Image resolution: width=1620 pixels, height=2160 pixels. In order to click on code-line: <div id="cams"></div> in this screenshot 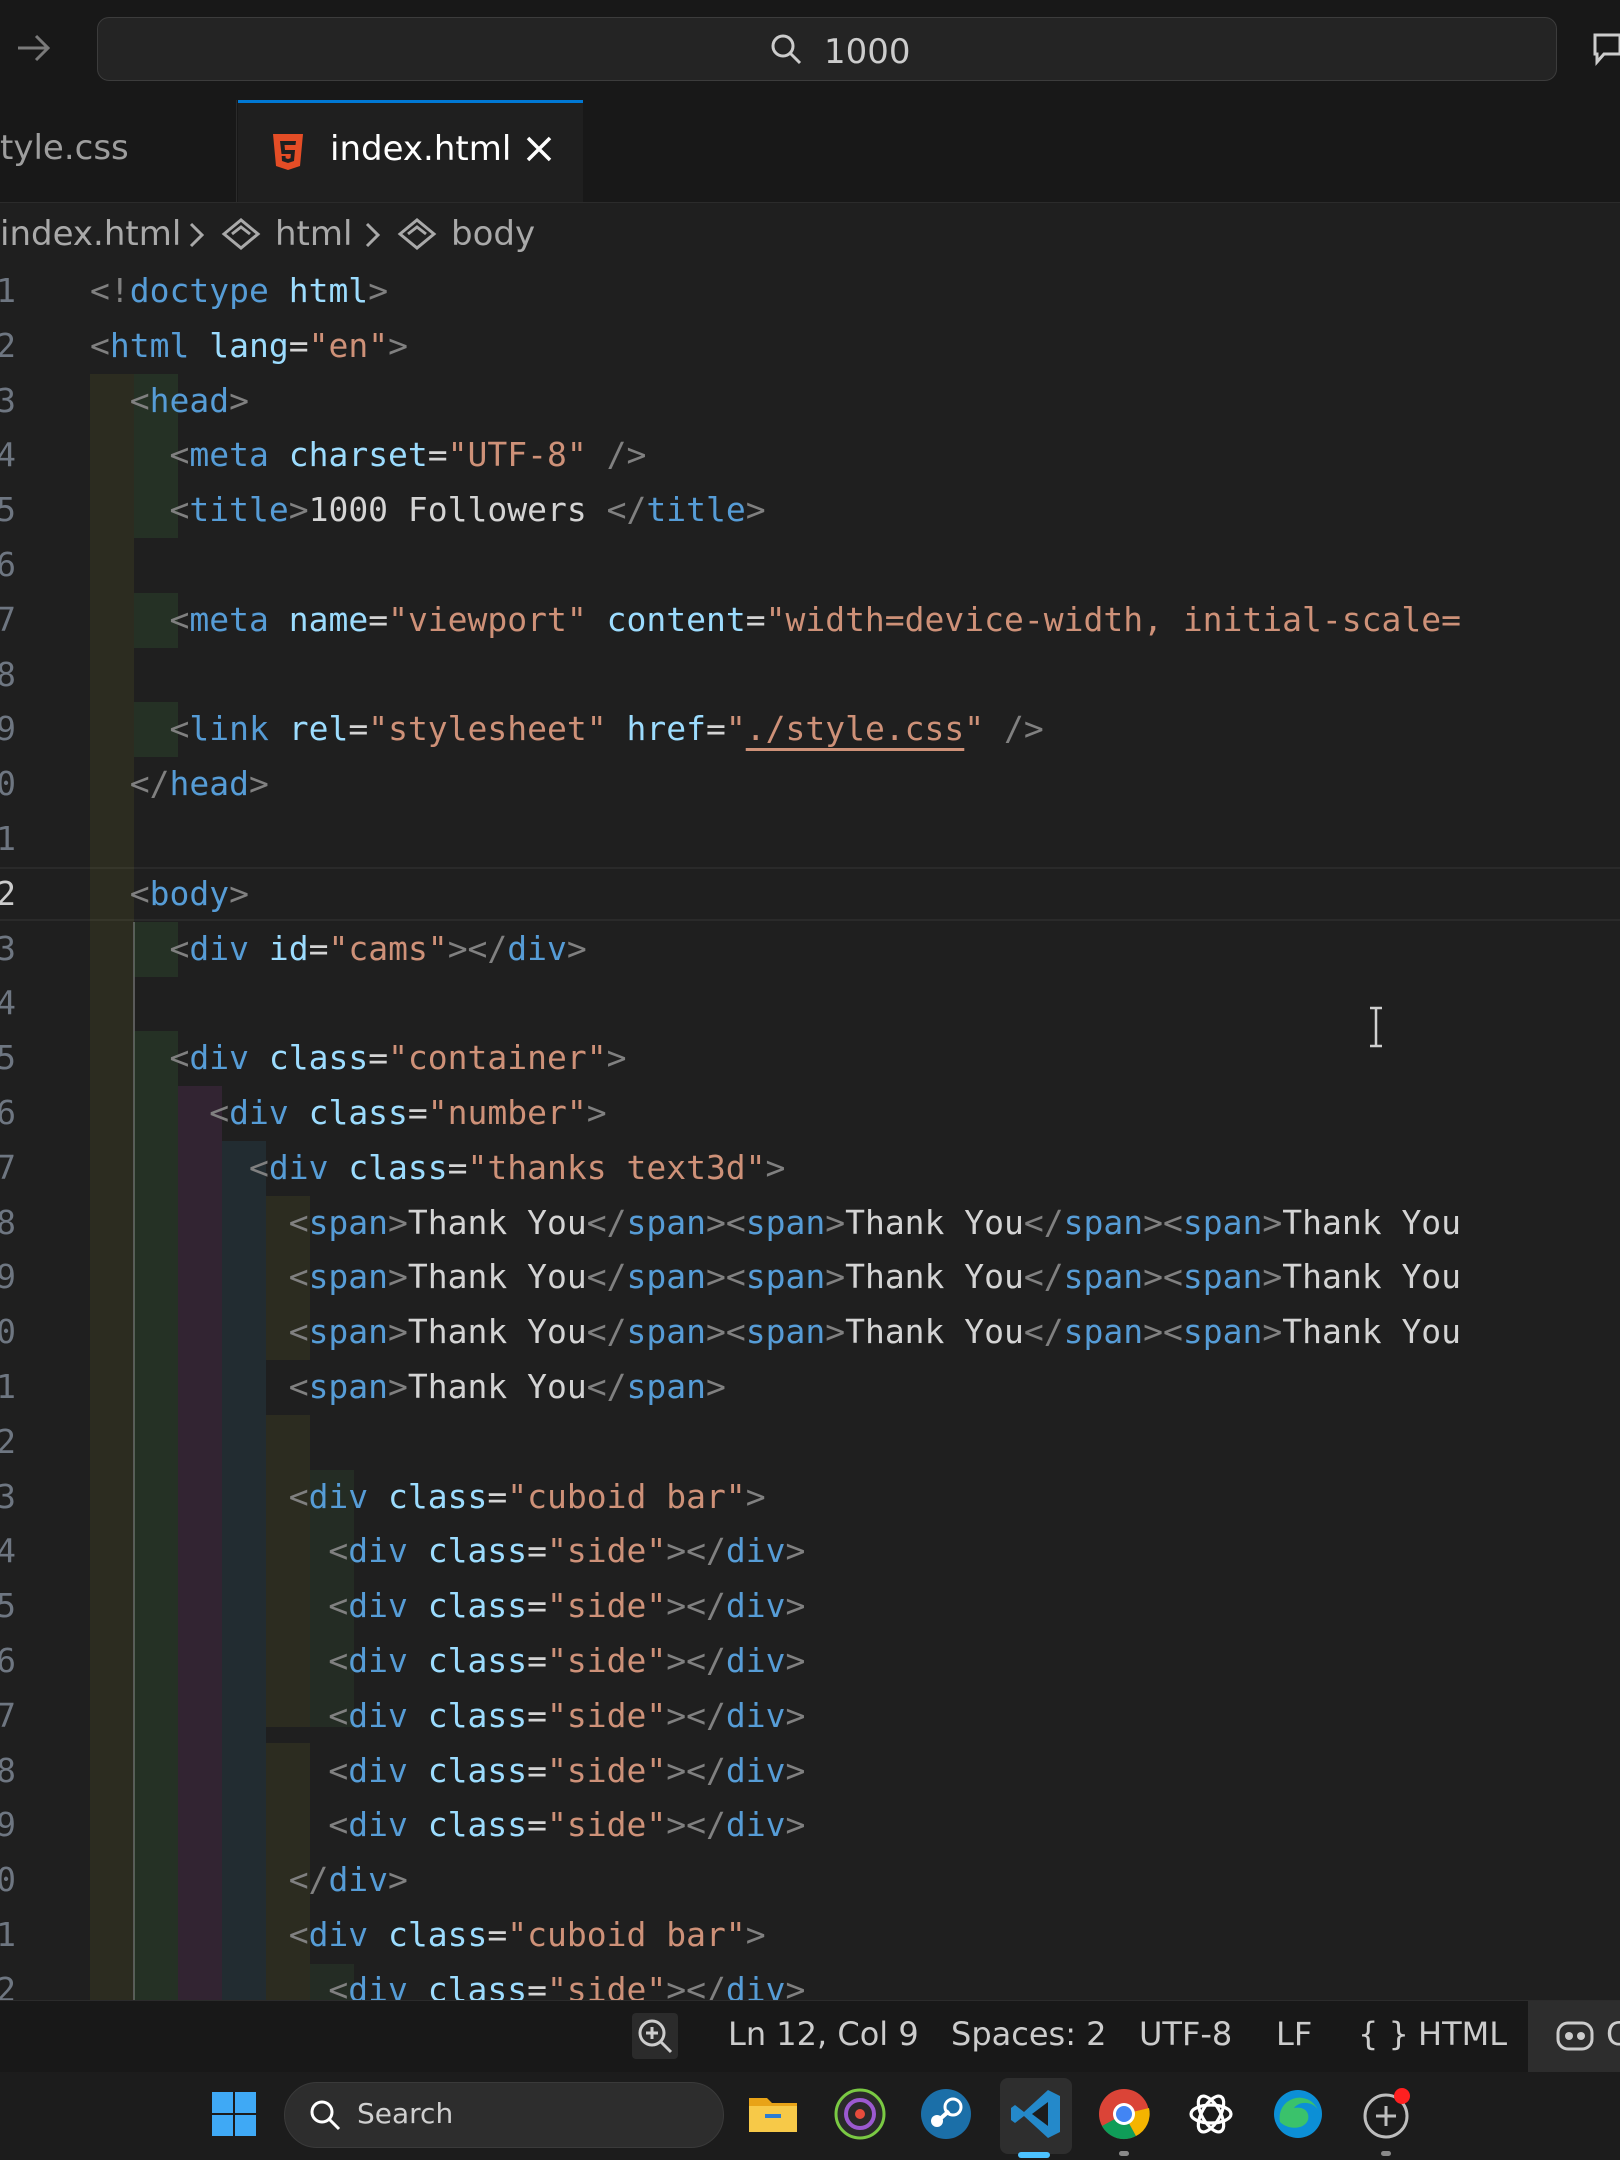, I will do `click(378, 948)`.